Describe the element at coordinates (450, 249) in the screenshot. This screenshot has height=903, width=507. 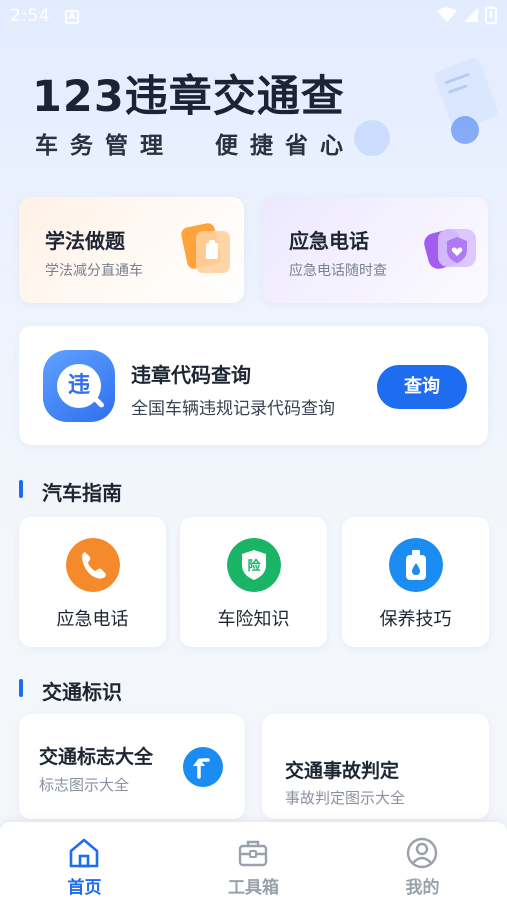
I see `shield-heart-icon` at that location.